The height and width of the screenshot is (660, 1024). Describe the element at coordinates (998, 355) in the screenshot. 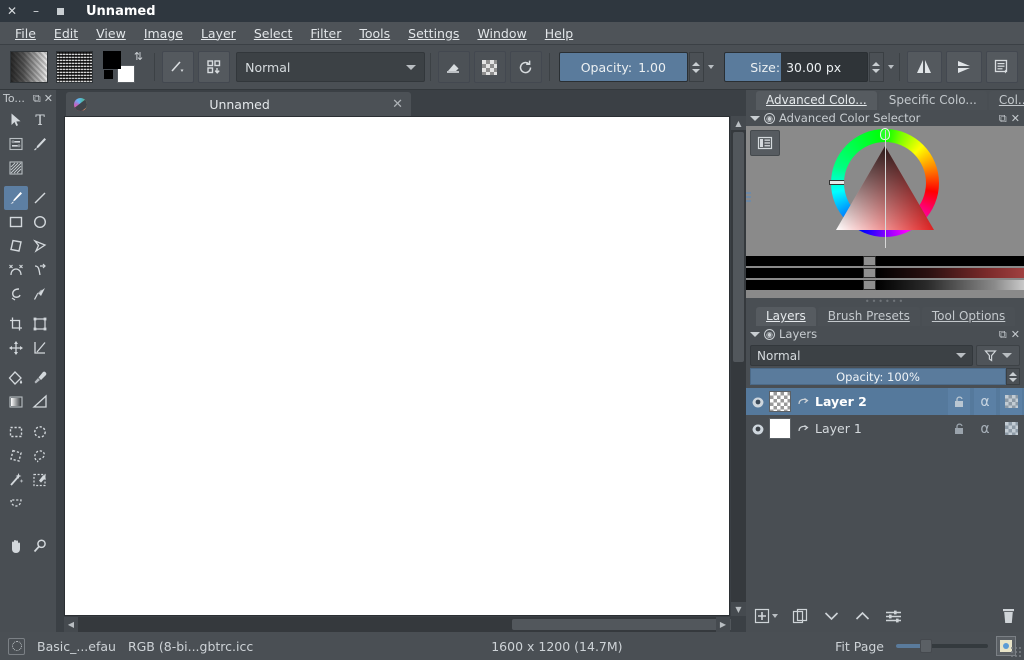

I see `layer-filter-button` at that location.